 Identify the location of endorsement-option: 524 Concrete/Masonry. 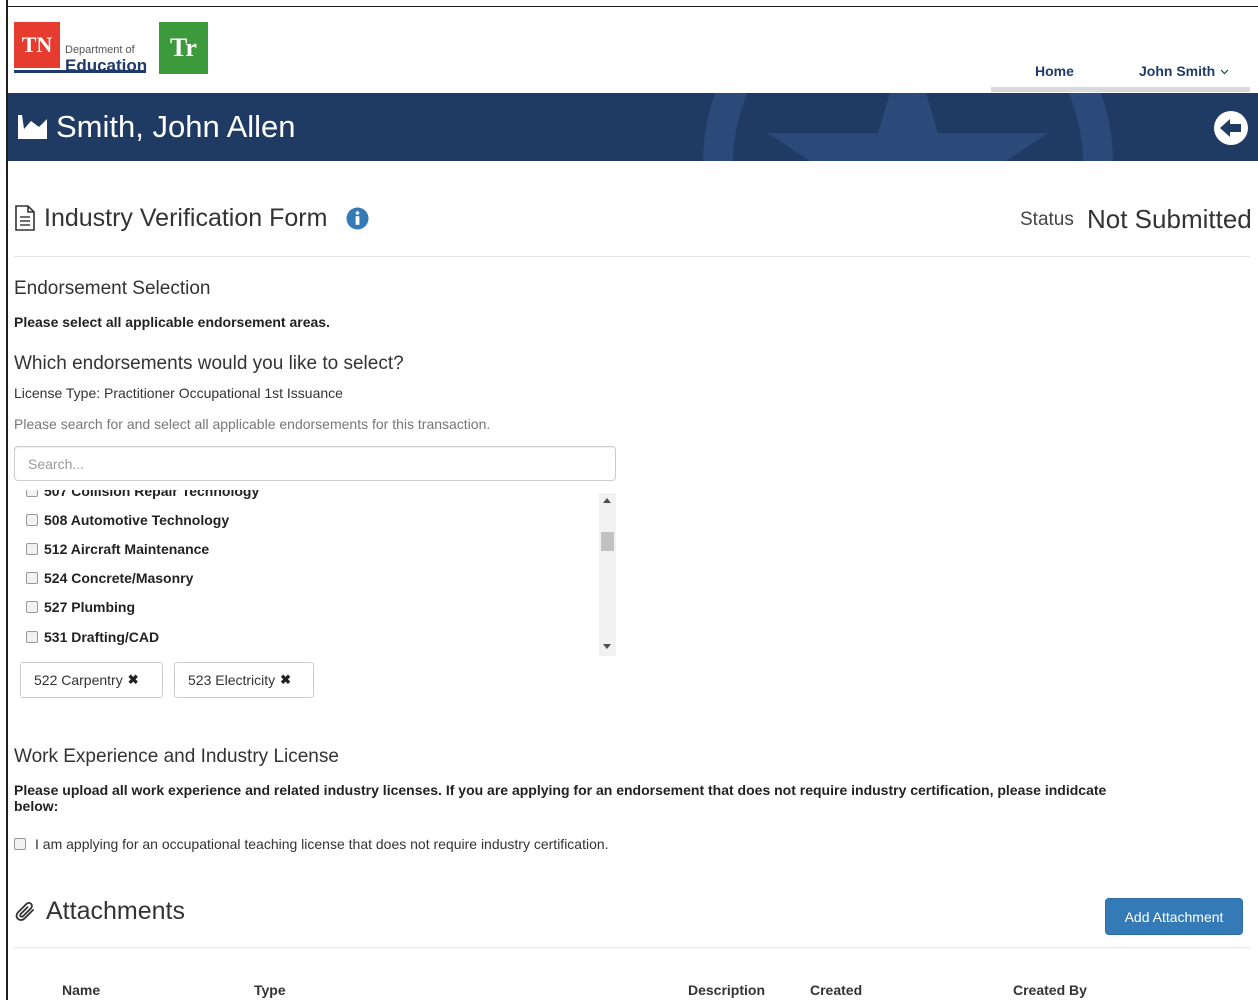
(109, 578).